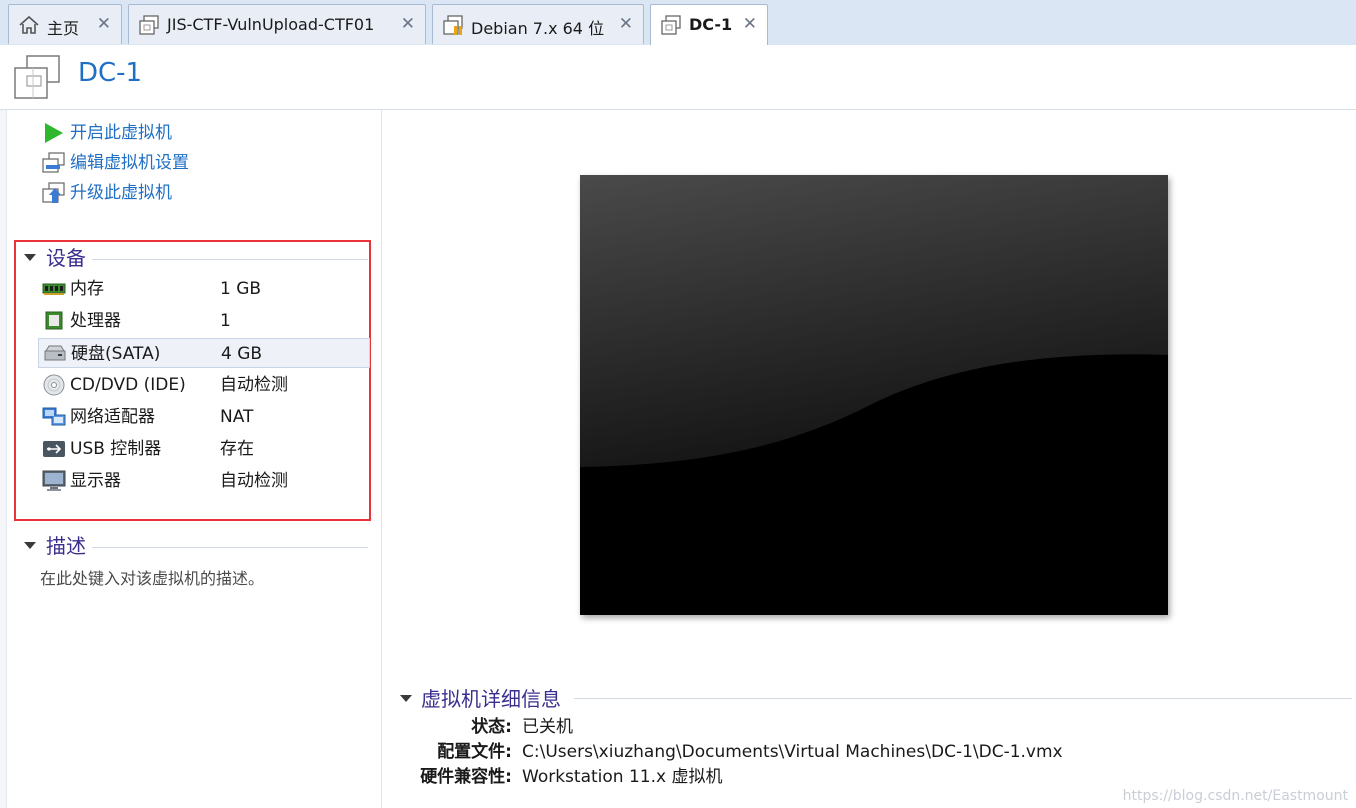  I want to click on tab-debian: Debian 7.x 64 位 ✕, so click(538, 24).